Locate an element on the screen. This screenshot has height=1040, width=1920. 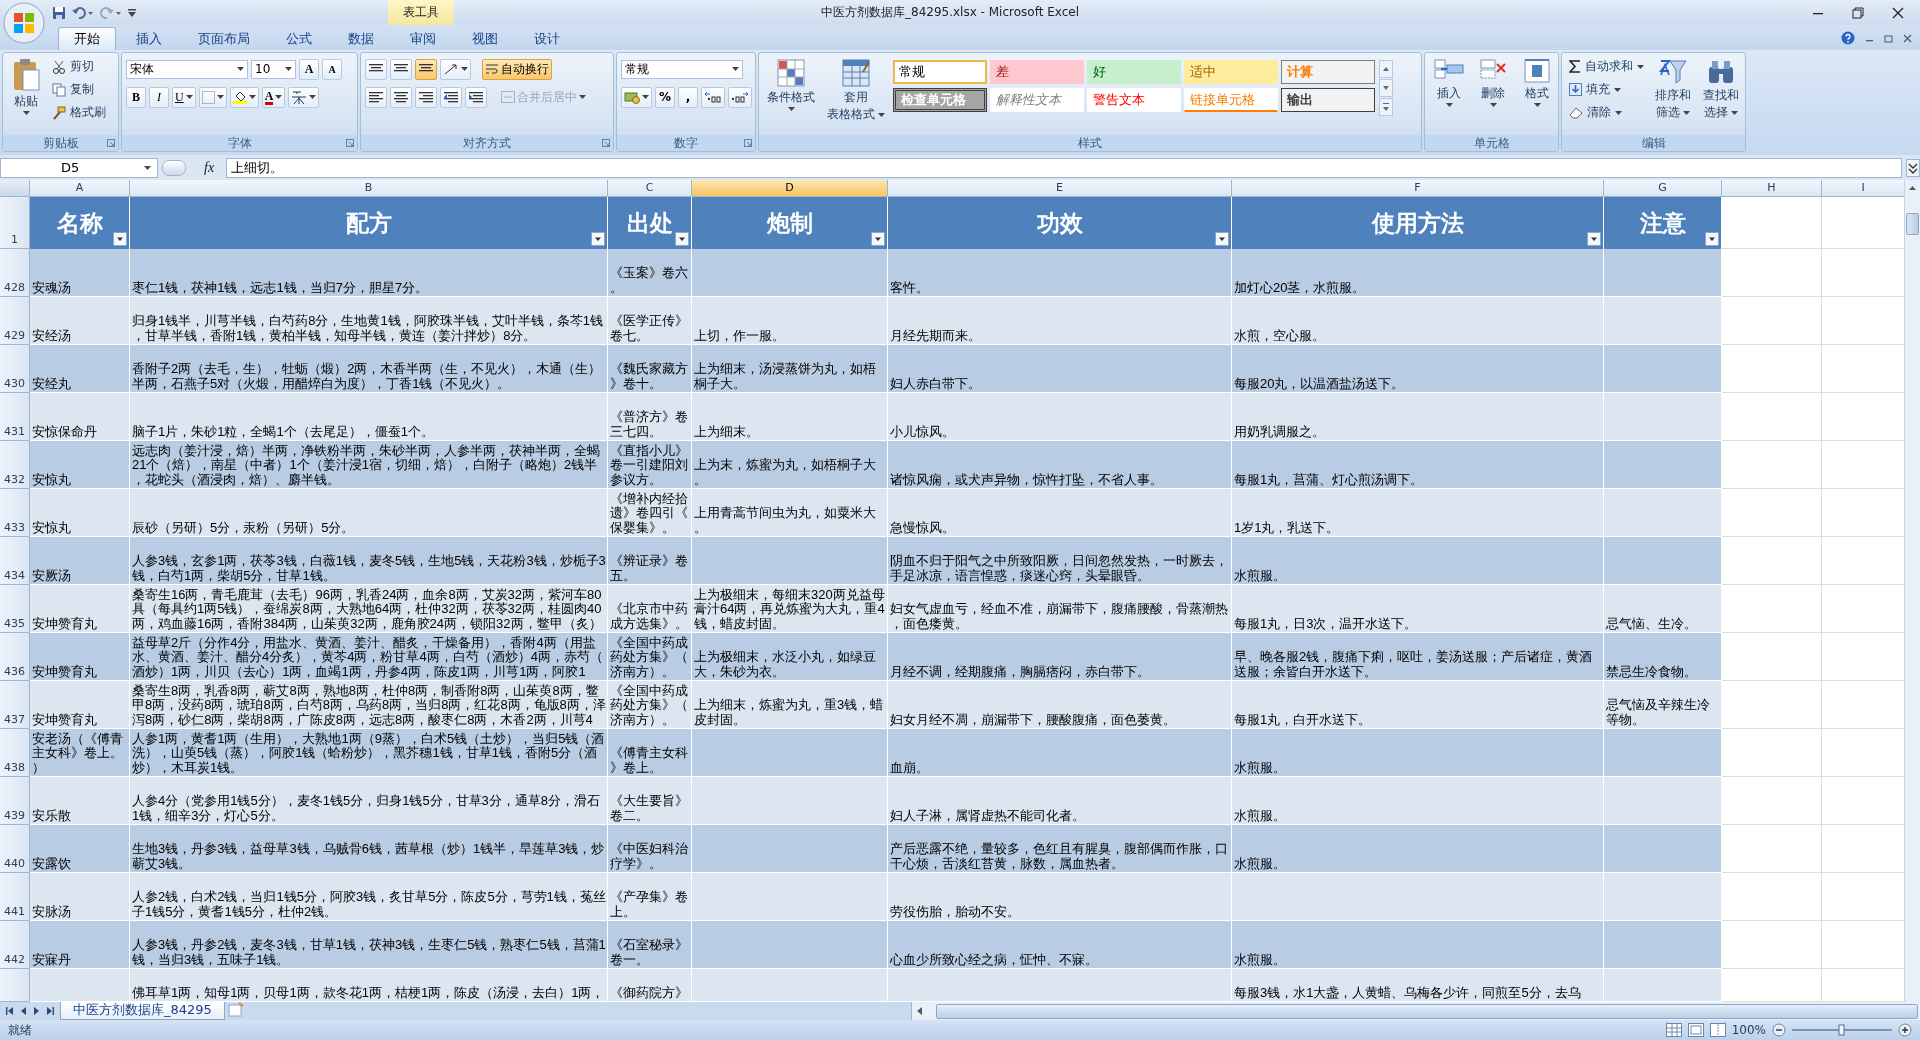
column-header: I is located at coordinates (1863, 188).